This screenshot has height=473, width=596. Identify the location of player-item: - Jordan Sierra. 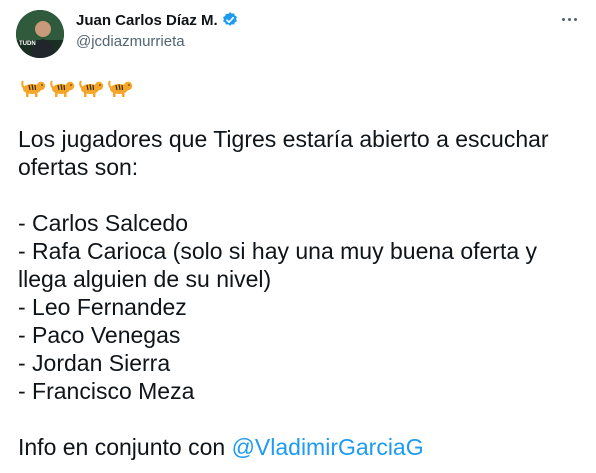
(94, 363).